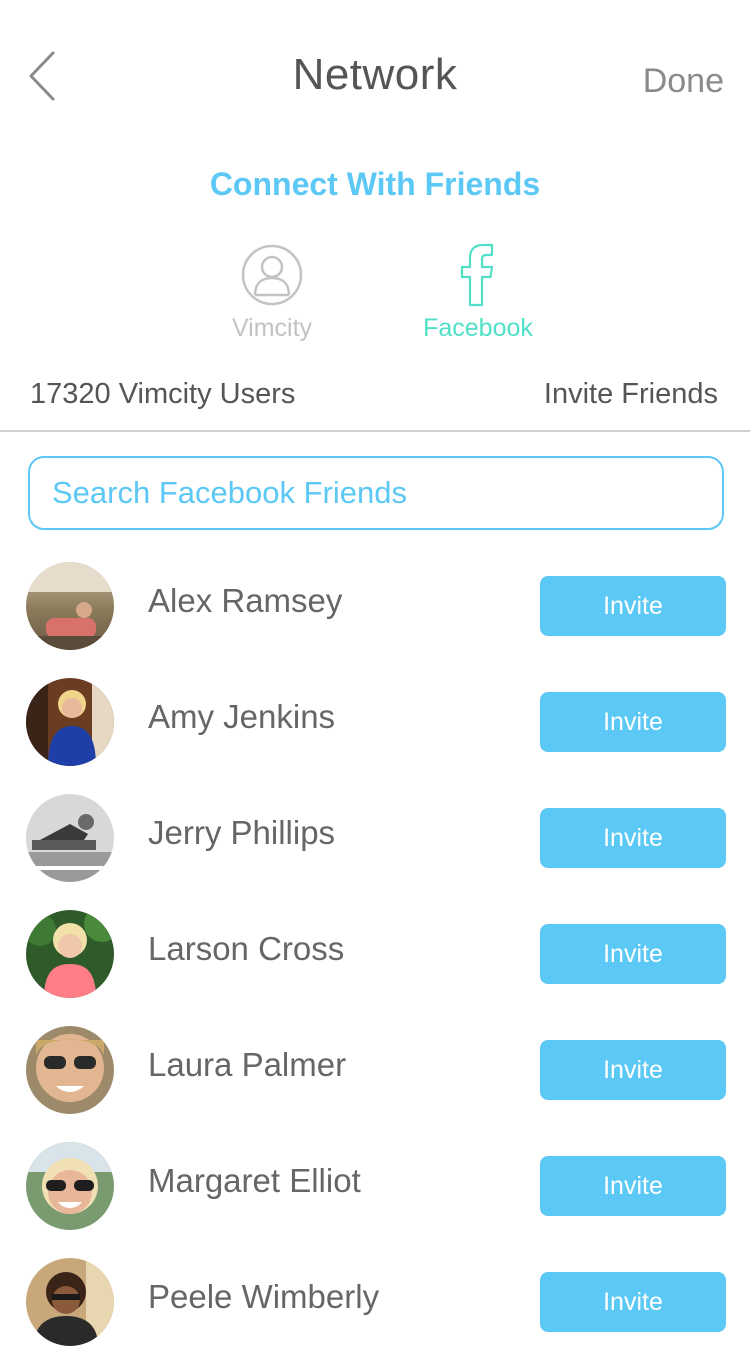  What do you see at coordinates (375, 836) in the screenshot?
I see `friend-row: Jerry Phillips Invite` at bounding box center [375, 836].